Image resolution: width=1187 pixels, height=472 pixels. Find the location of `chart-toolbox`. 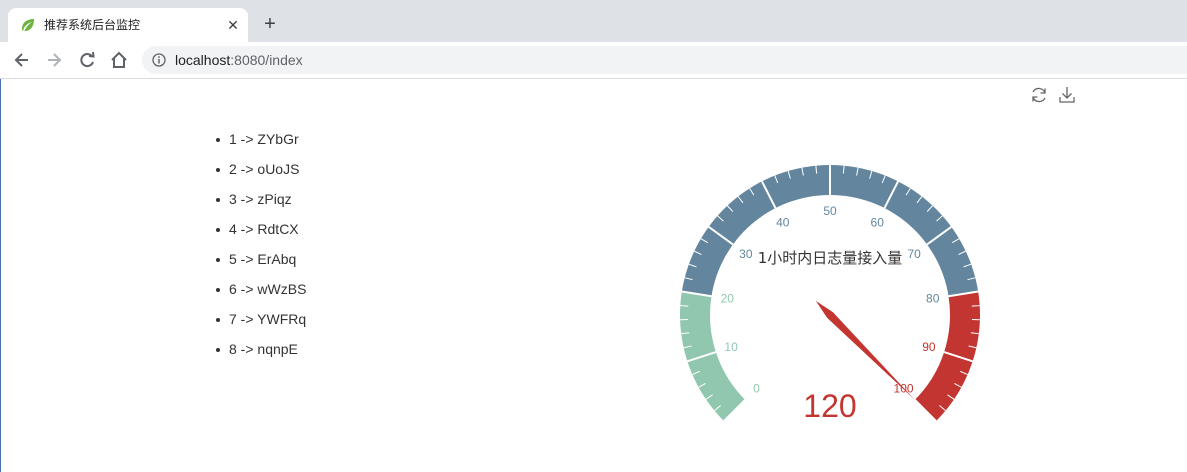

chart-toolbox is located at coordinates (1053, 95).